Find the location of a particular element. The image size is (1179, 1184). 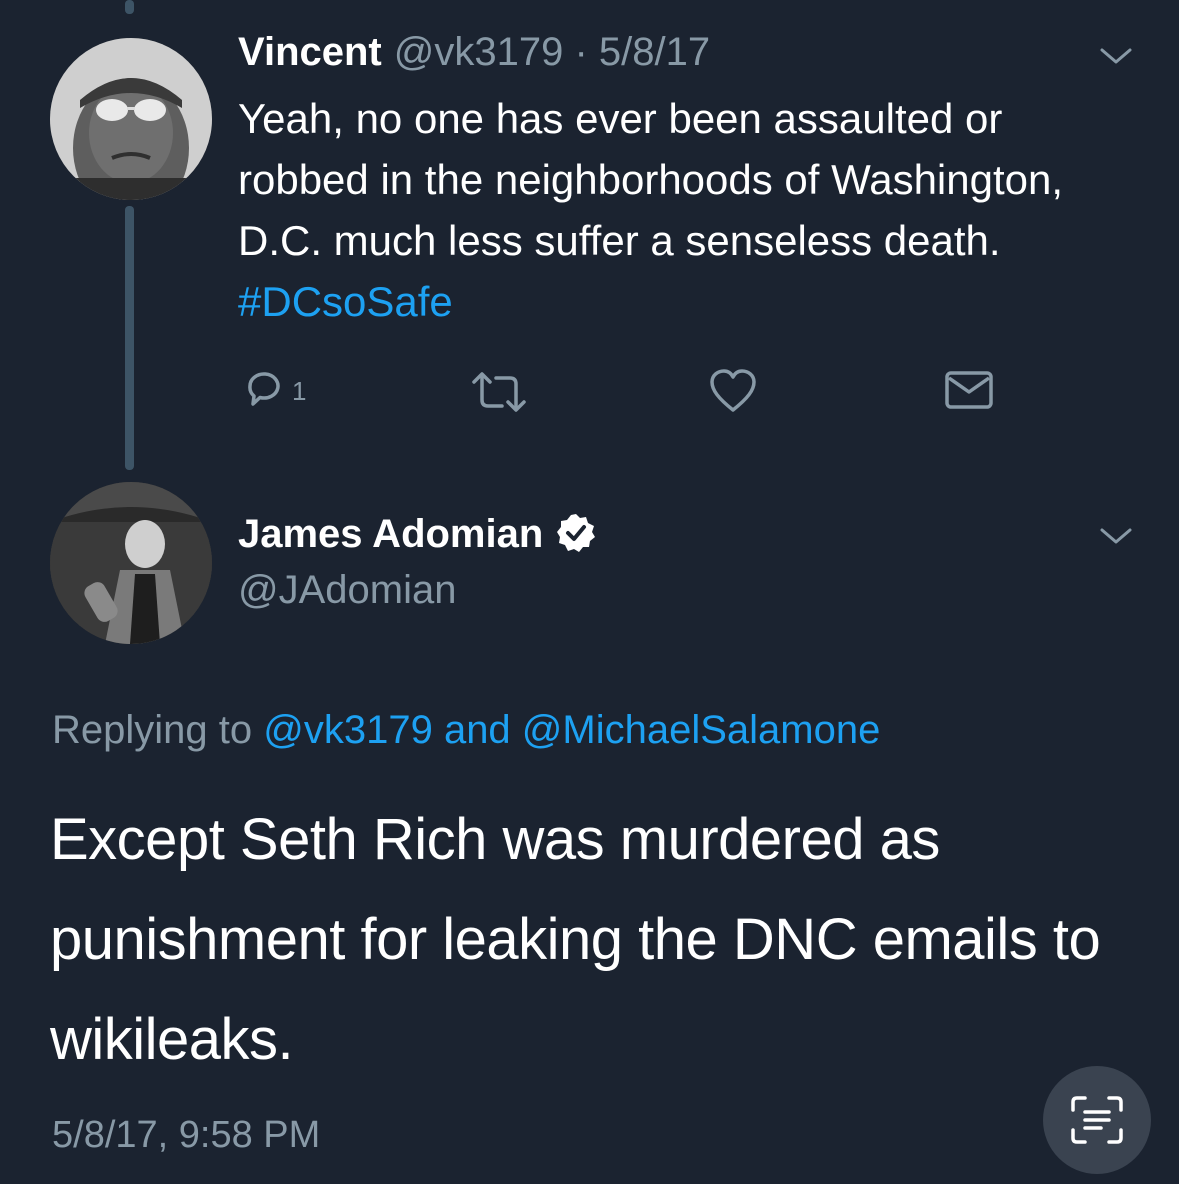

retweet-icon is located at coordinates (499, 392).